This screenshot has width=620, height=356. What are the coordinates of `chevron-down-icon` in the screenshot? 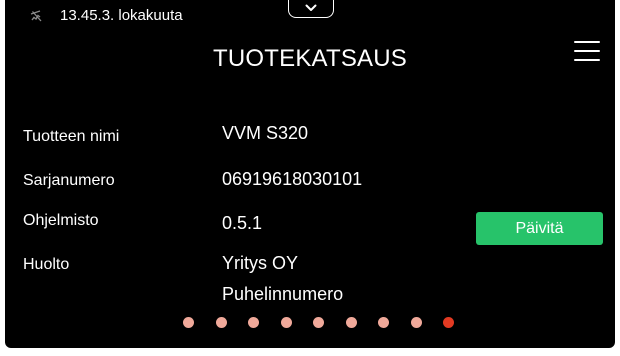 It's located at (311, 7).